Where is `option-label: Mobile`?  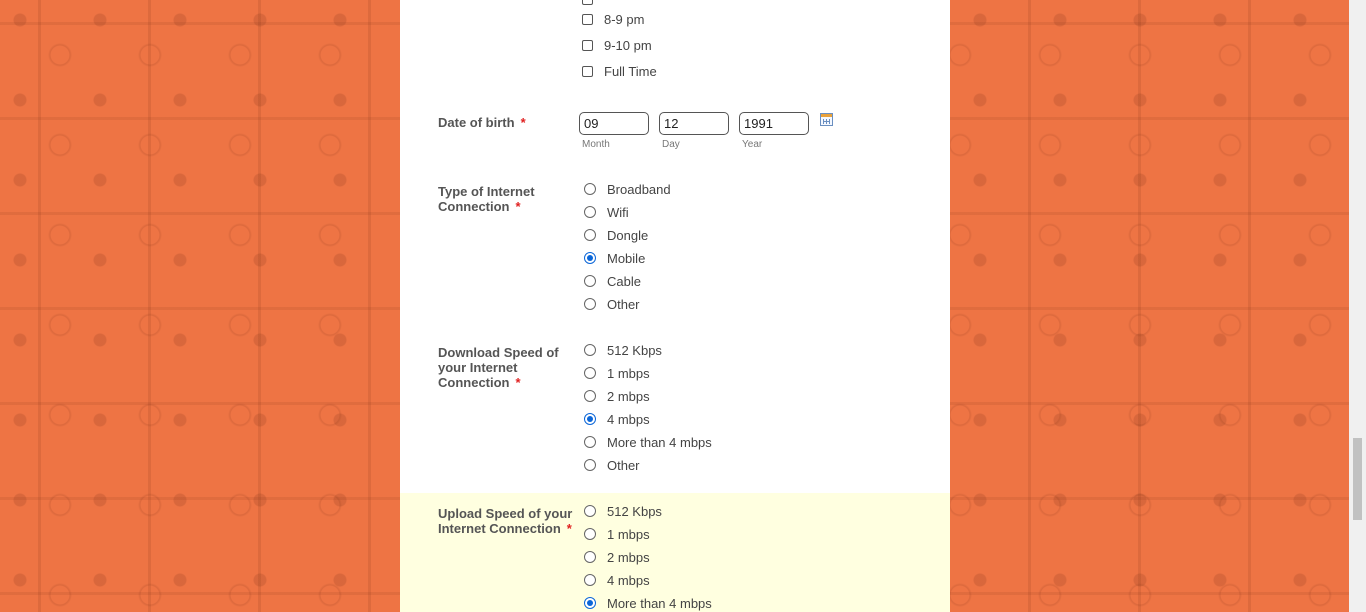
option-label: Mobile is located at coordinates (626, 258).